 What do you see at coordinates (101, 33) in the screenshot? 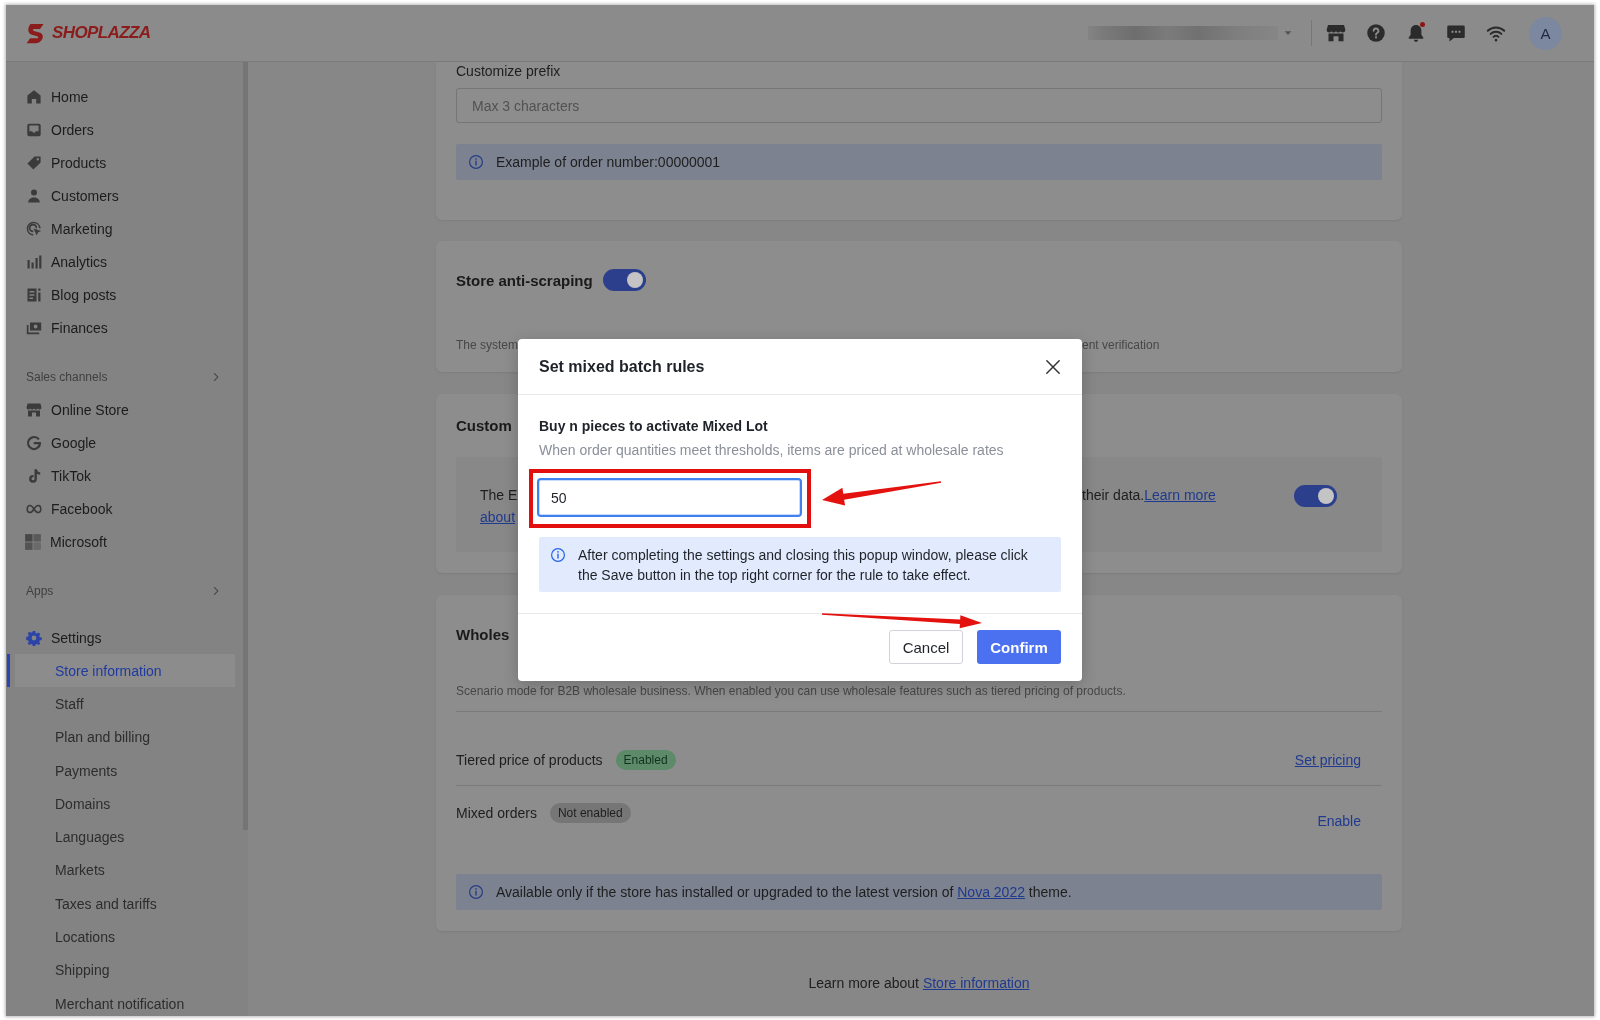
I see `logo-text: SHOPLAZZA` at bounding box center [101, 33].